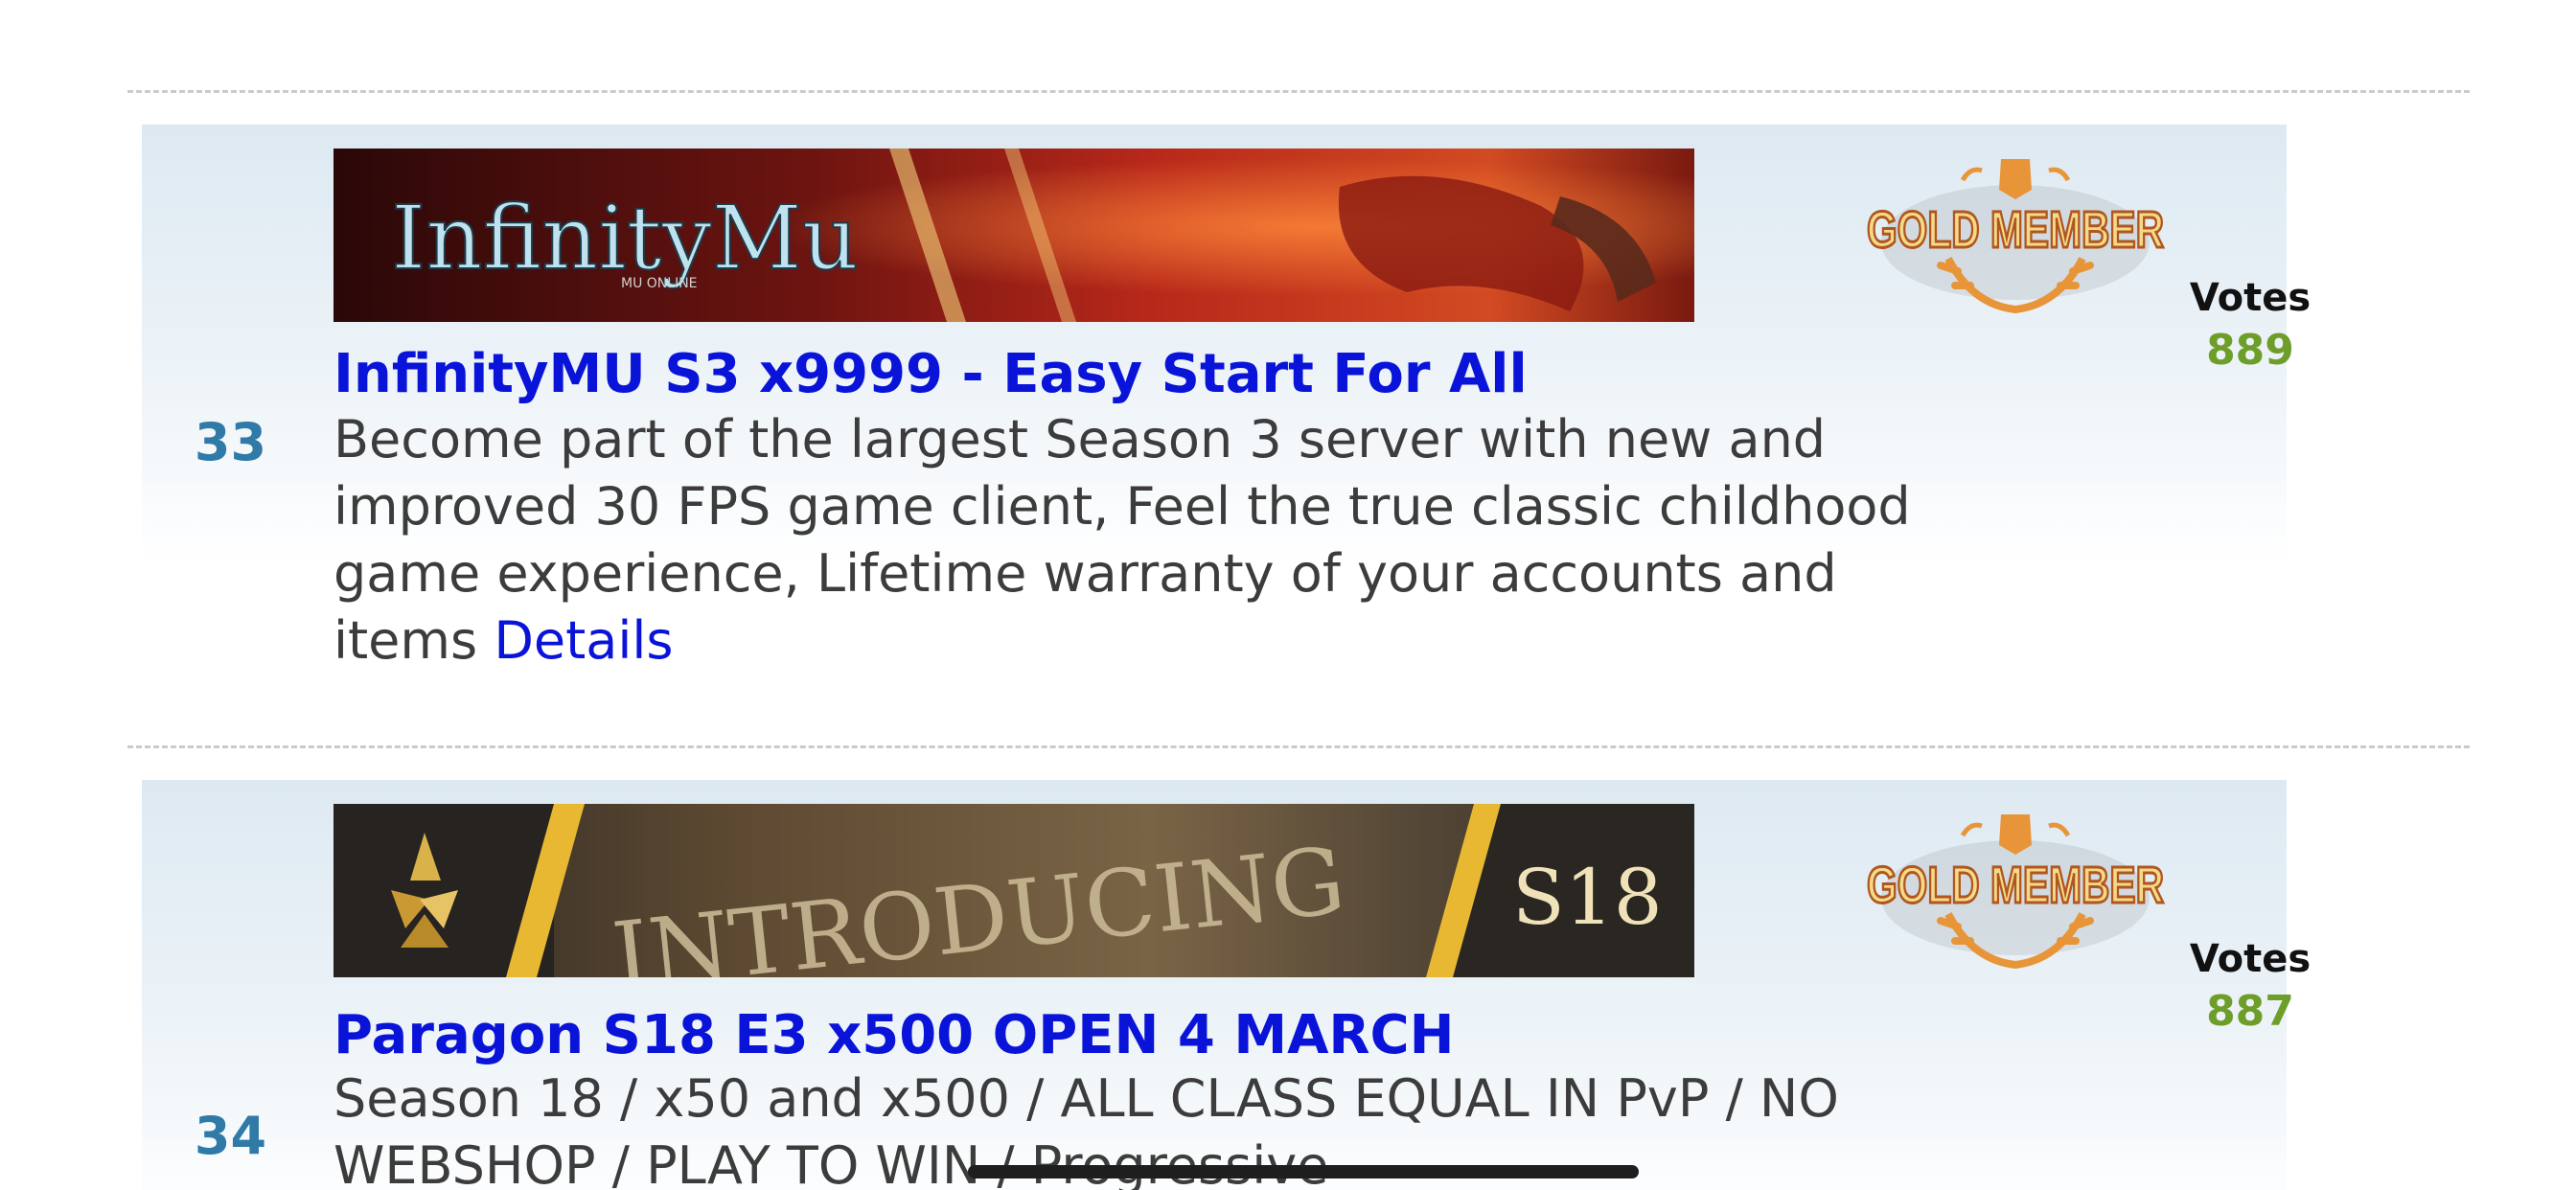 Image resolution: width=2576 pixels, height=1190 pixels. What do you see at coordinates (625, 238) in the screenshot?
I see `banner-logo-text: InfinityMu` at bounding box center [625, 238].